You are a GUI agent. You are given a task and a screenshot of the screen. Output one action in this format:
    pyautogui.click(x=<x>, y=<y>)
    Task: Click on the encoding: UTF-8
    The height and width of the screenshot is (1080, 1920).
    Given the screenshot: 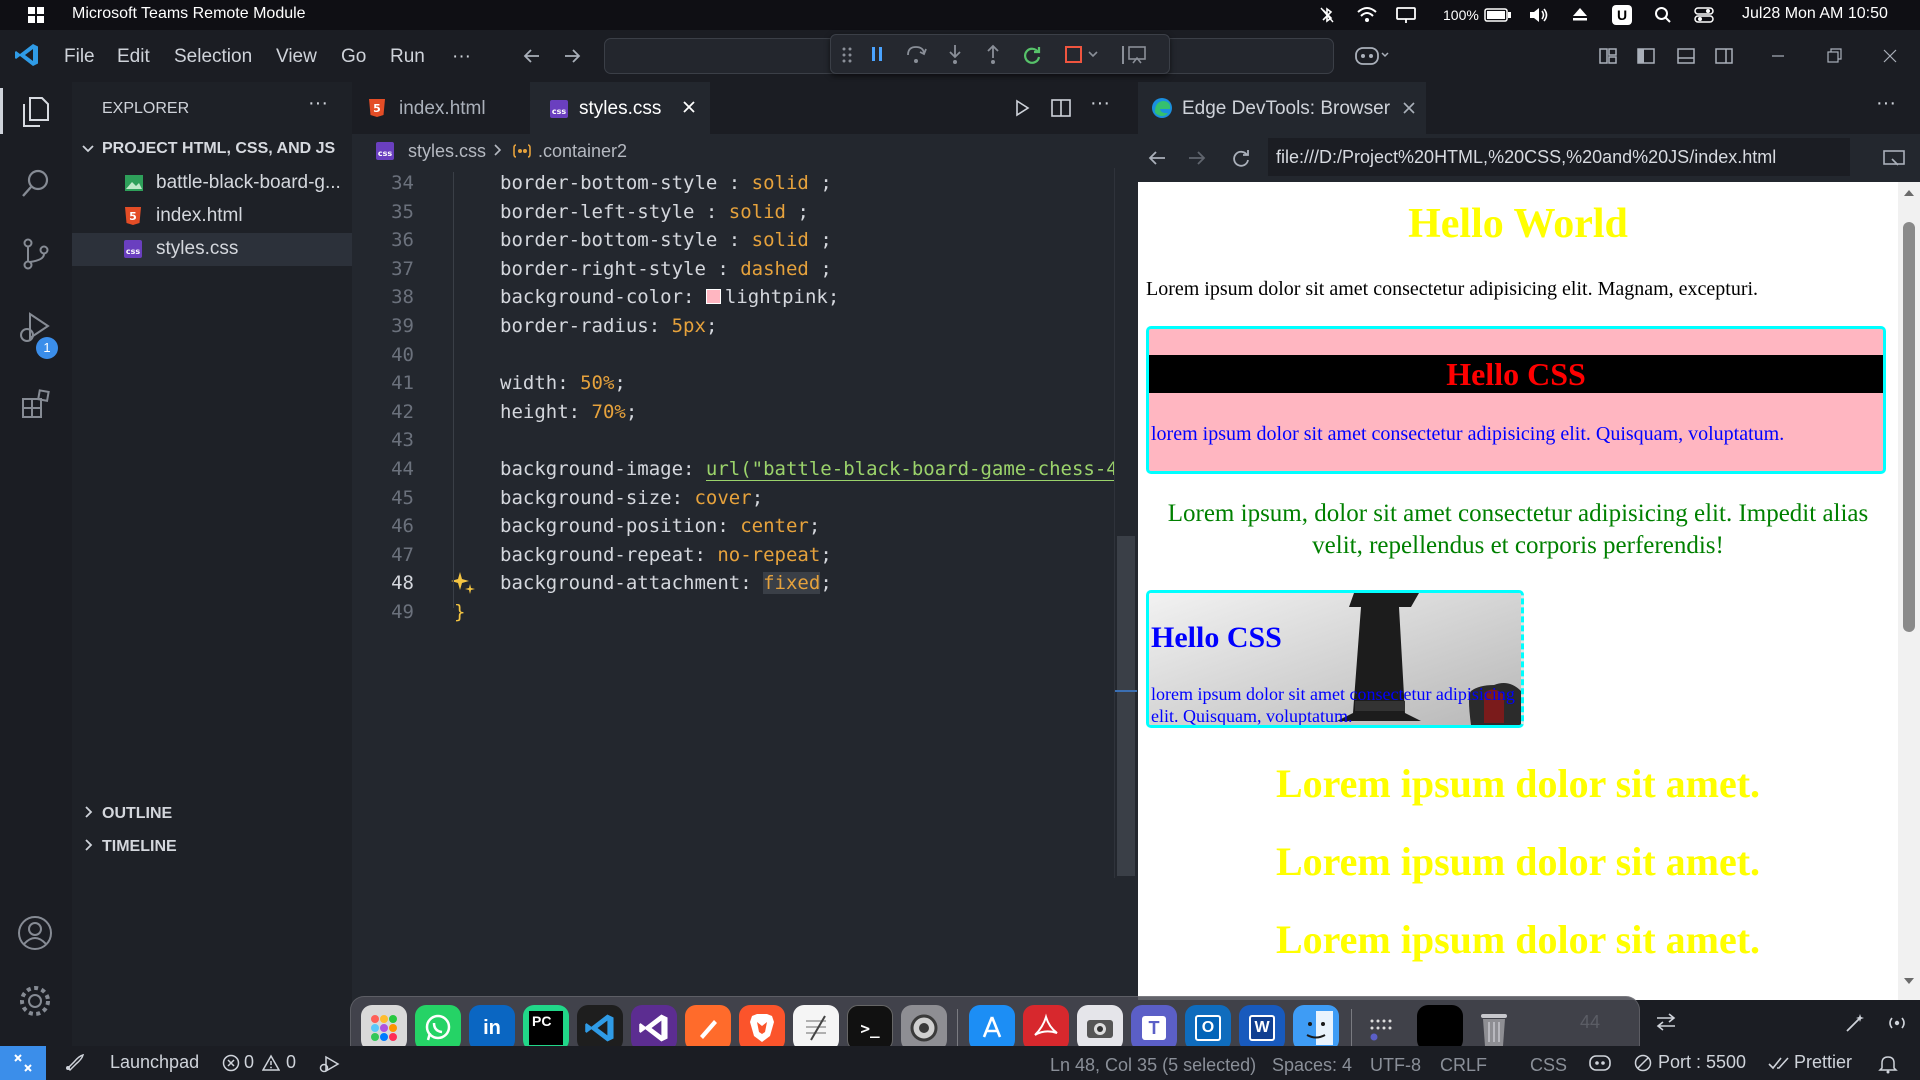 What is the action you would take?
    pyautogui.click(x=1395, y=1065)
    